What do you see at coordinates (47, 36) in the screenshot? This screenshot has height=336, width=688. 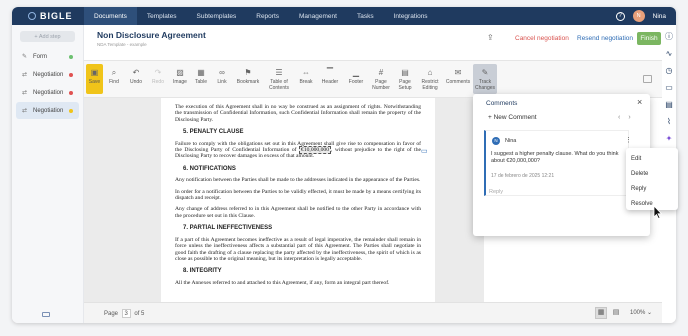 I see `add-step-button: + Add step` at bounding box center [47, 36].